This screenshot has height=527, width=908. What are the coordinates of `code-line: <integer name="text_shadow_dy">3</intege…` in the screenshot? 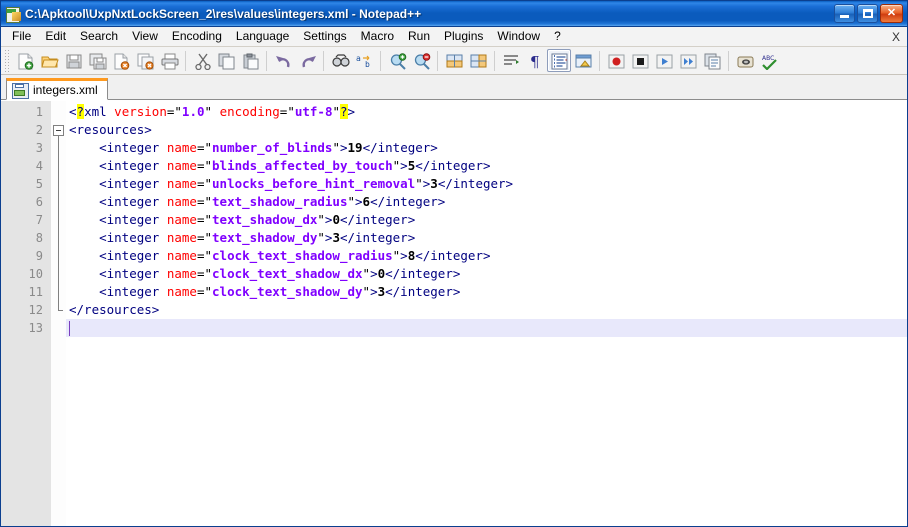 It's located at (486, 238).